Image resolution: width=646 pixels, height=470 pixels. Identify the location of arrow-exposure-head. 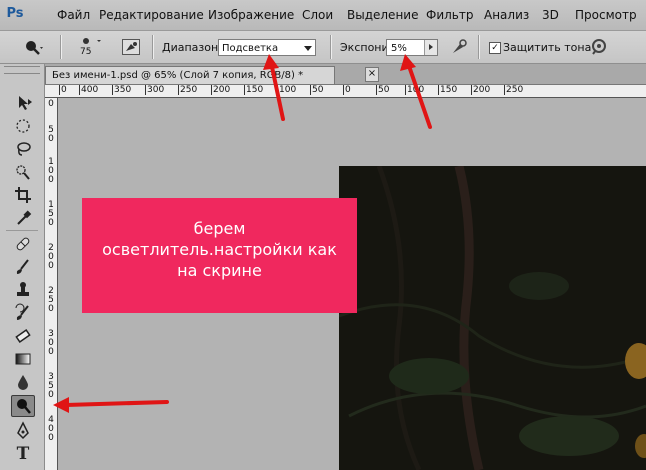
(408, 62).